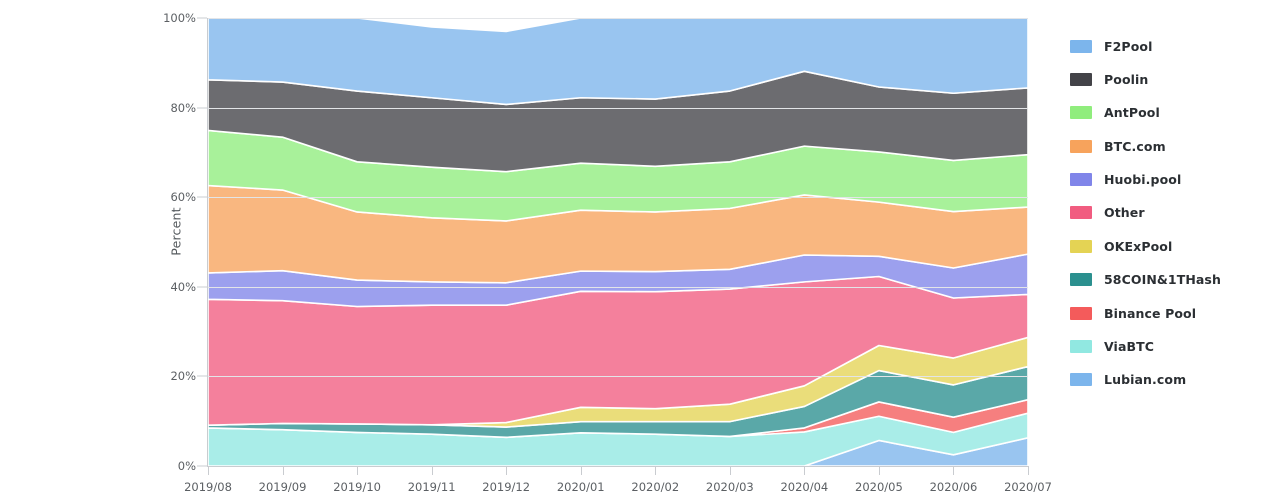 The image size is (1280, 500). Describe the element at coordinates (183, 107) in the screenshot. I see `y-tick-label: 80%` at that location.